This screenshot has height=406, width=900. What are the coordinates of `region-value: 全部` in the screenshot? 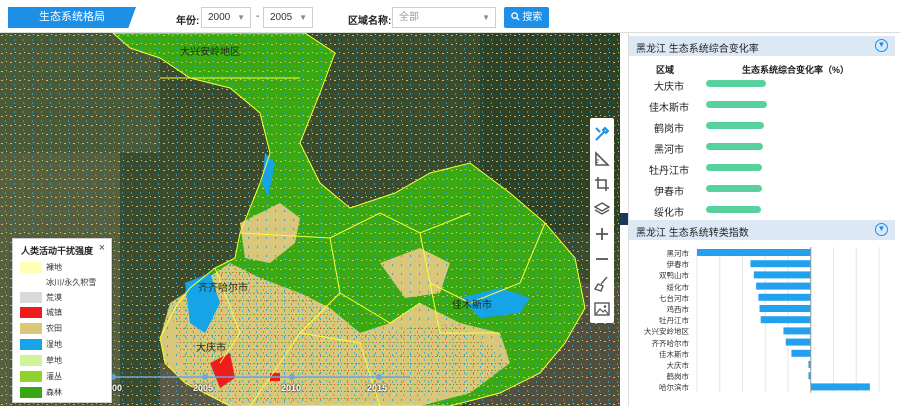 It's located at (409, 17).